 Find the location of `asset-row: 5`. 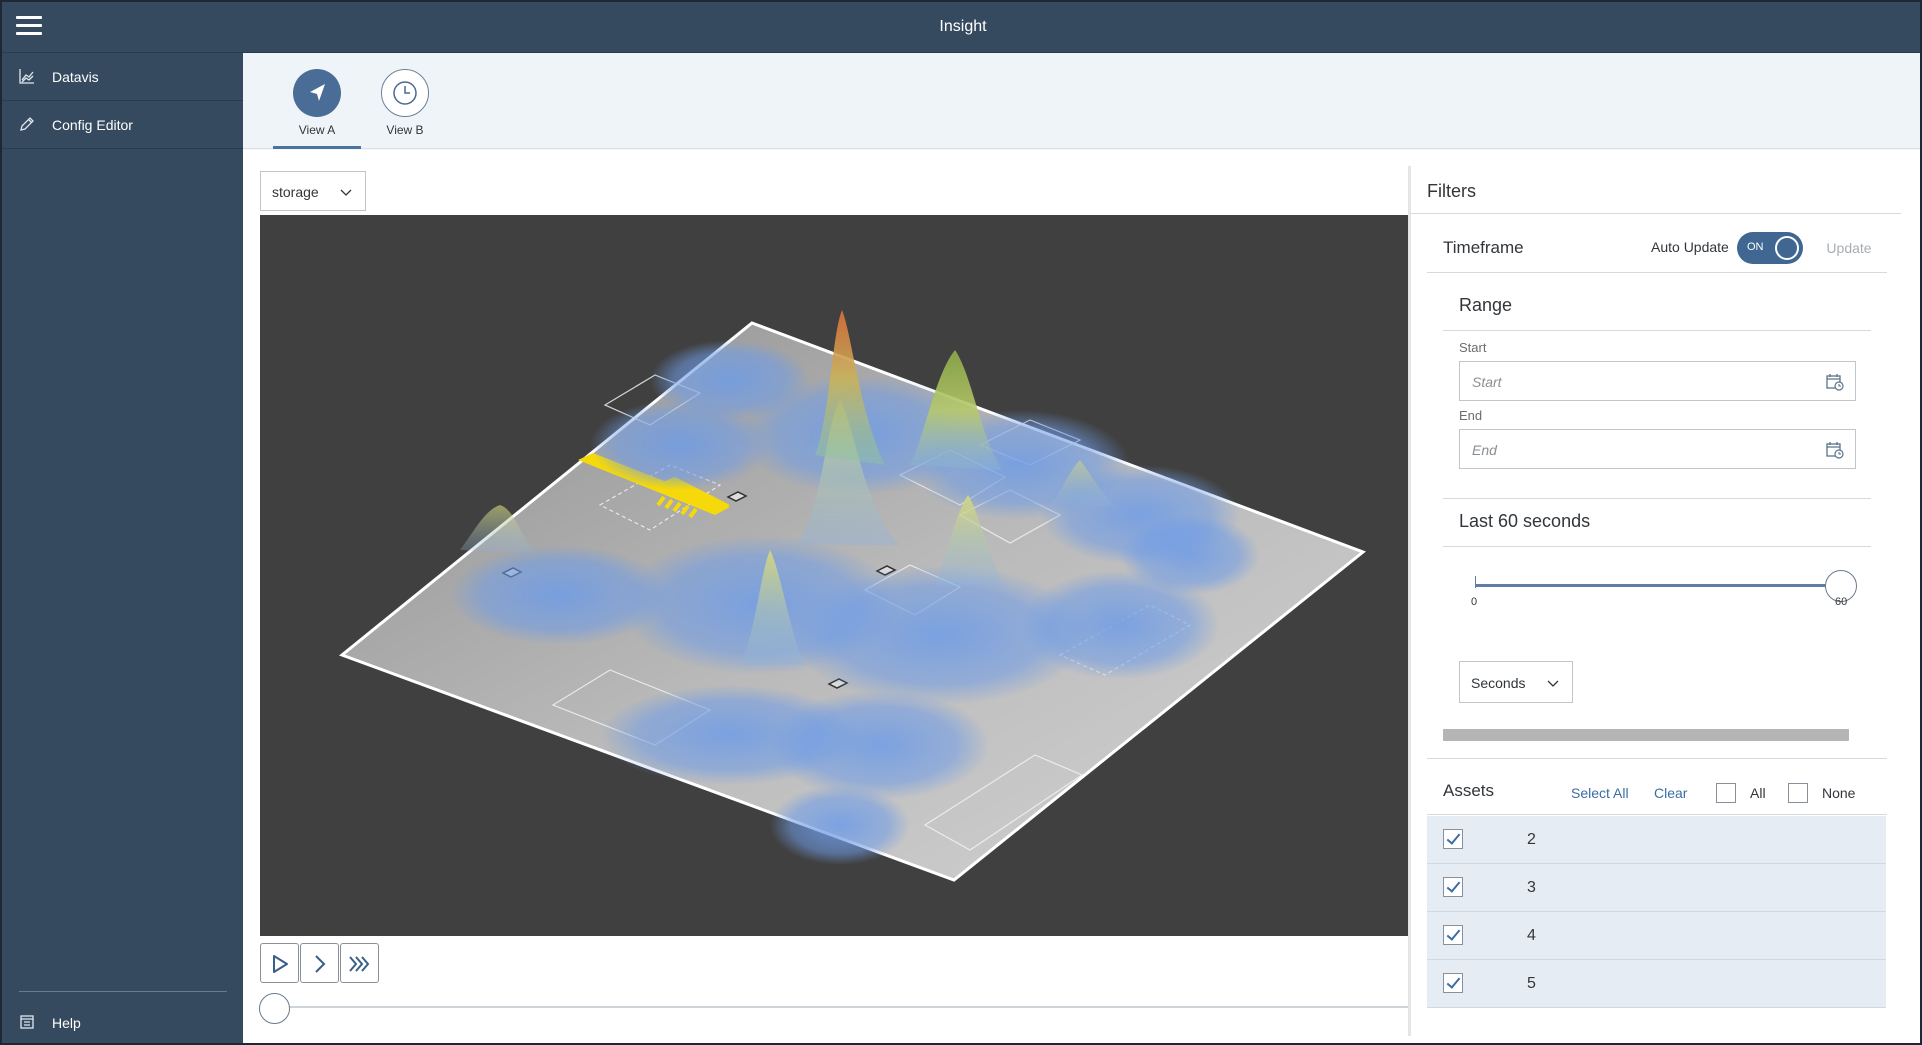

asset-row: 5 is located at coordinates (1656, 984).